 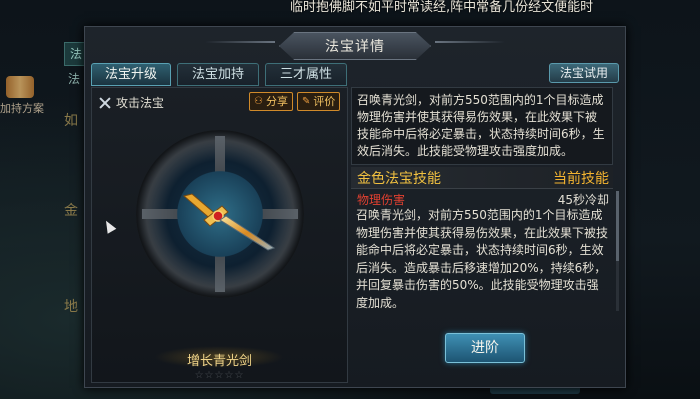 I want to click on damage-type: 物理伤害, so click(x=381, y=200).